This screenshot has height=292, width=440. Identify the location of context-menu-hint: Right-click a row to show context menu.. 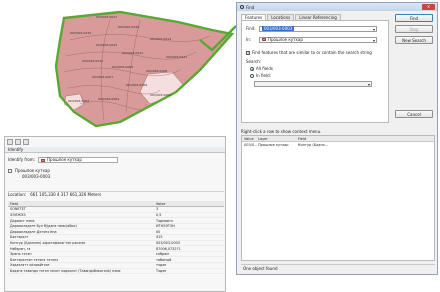
(281, 131).